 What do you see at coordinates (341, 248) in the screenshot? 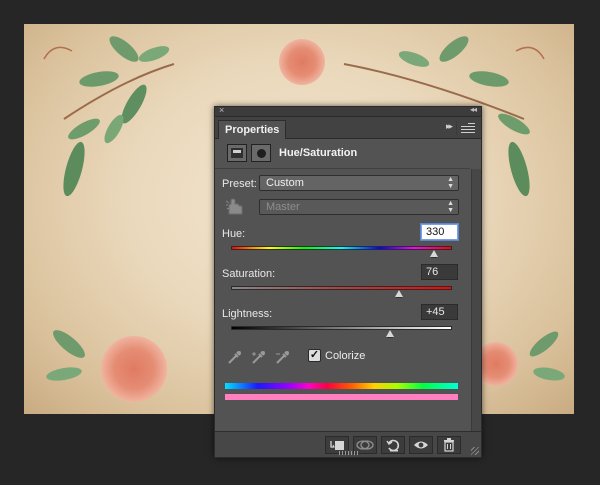
I see `hue-slider-track` at bounding box center [341, 248].